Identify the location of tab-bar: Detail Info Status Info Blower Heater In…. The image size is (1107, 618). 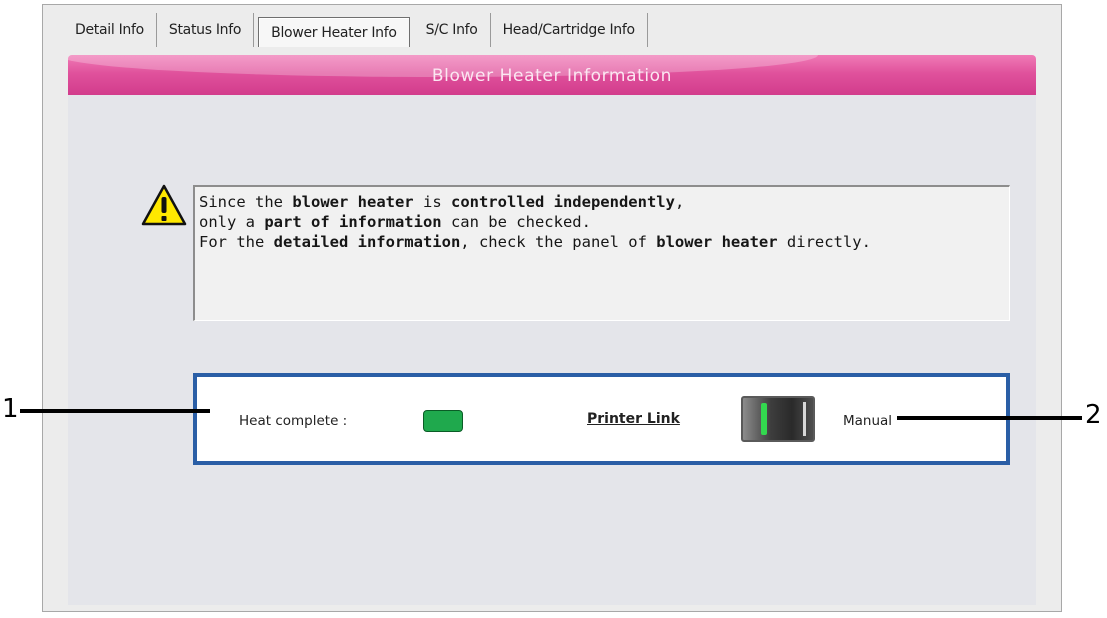
(355, 30).